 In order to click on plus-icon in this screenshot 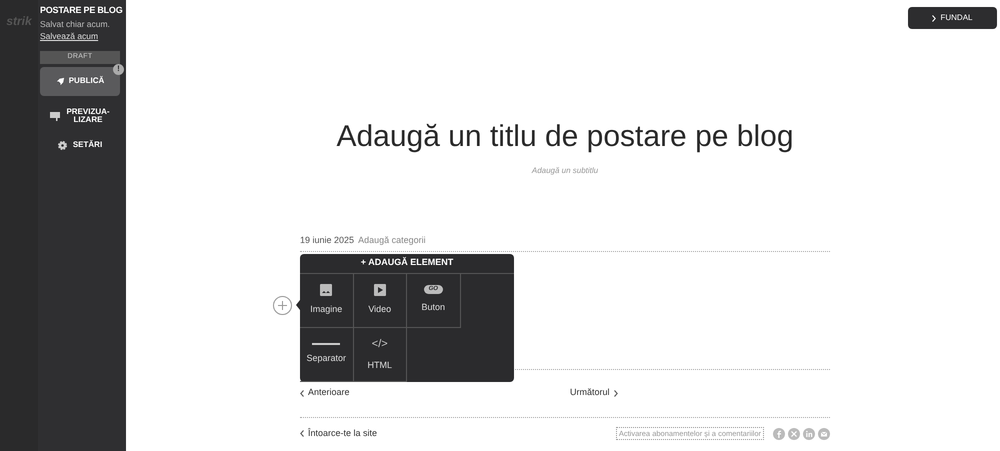, I will do `click(282, 305)`.